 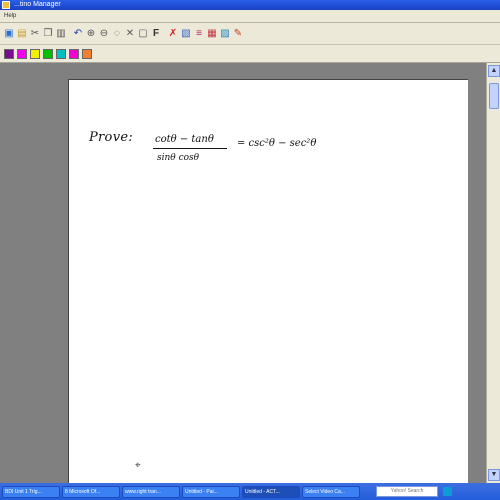 I want to click on scroll-up-icon: ▲, so click(x=494, y=71).